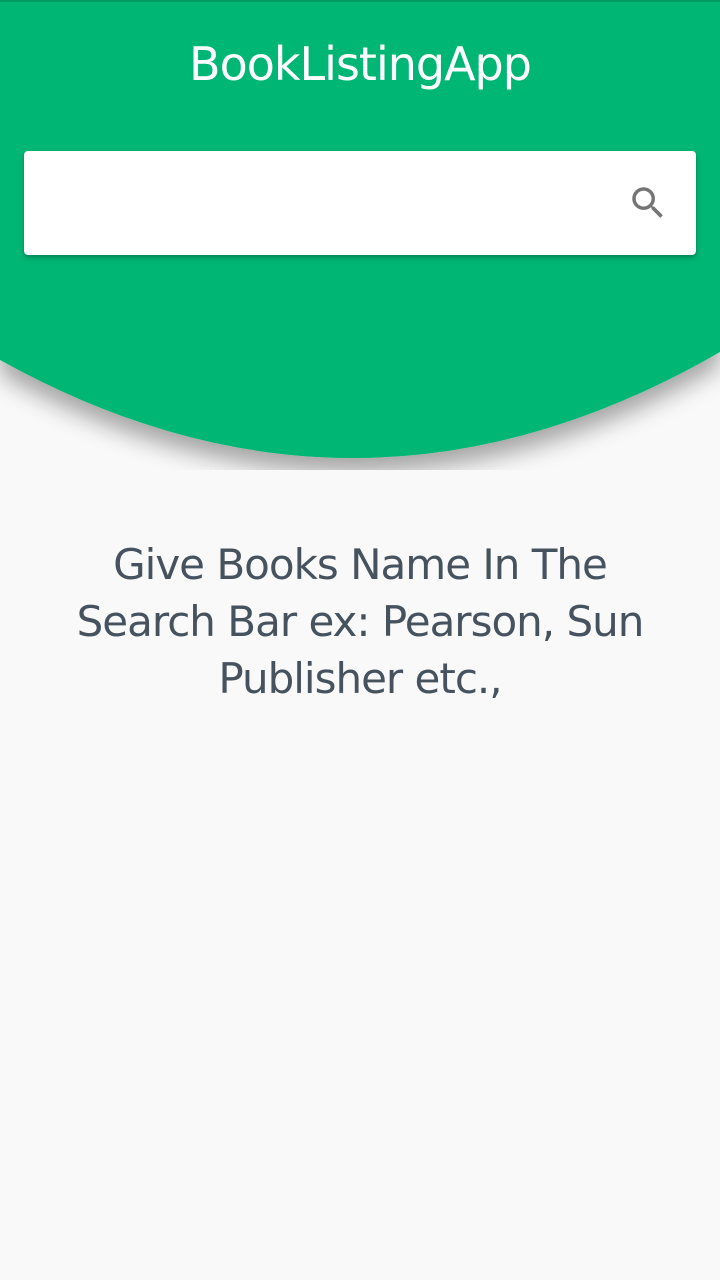  I want to click on search-button, so click(648, 203).